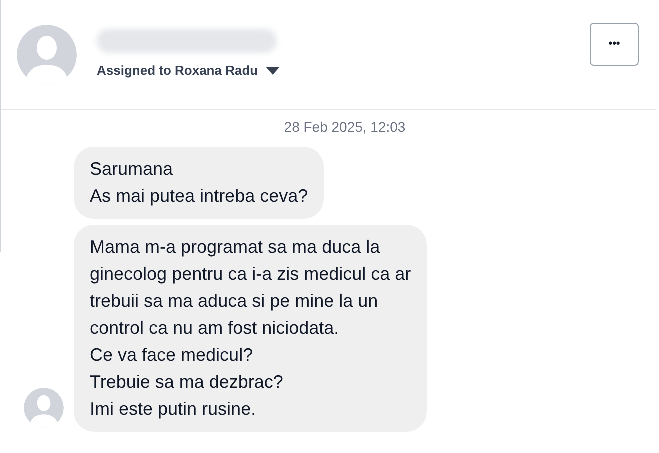  I want to click on more-options-button: •••, so click(614, 44).